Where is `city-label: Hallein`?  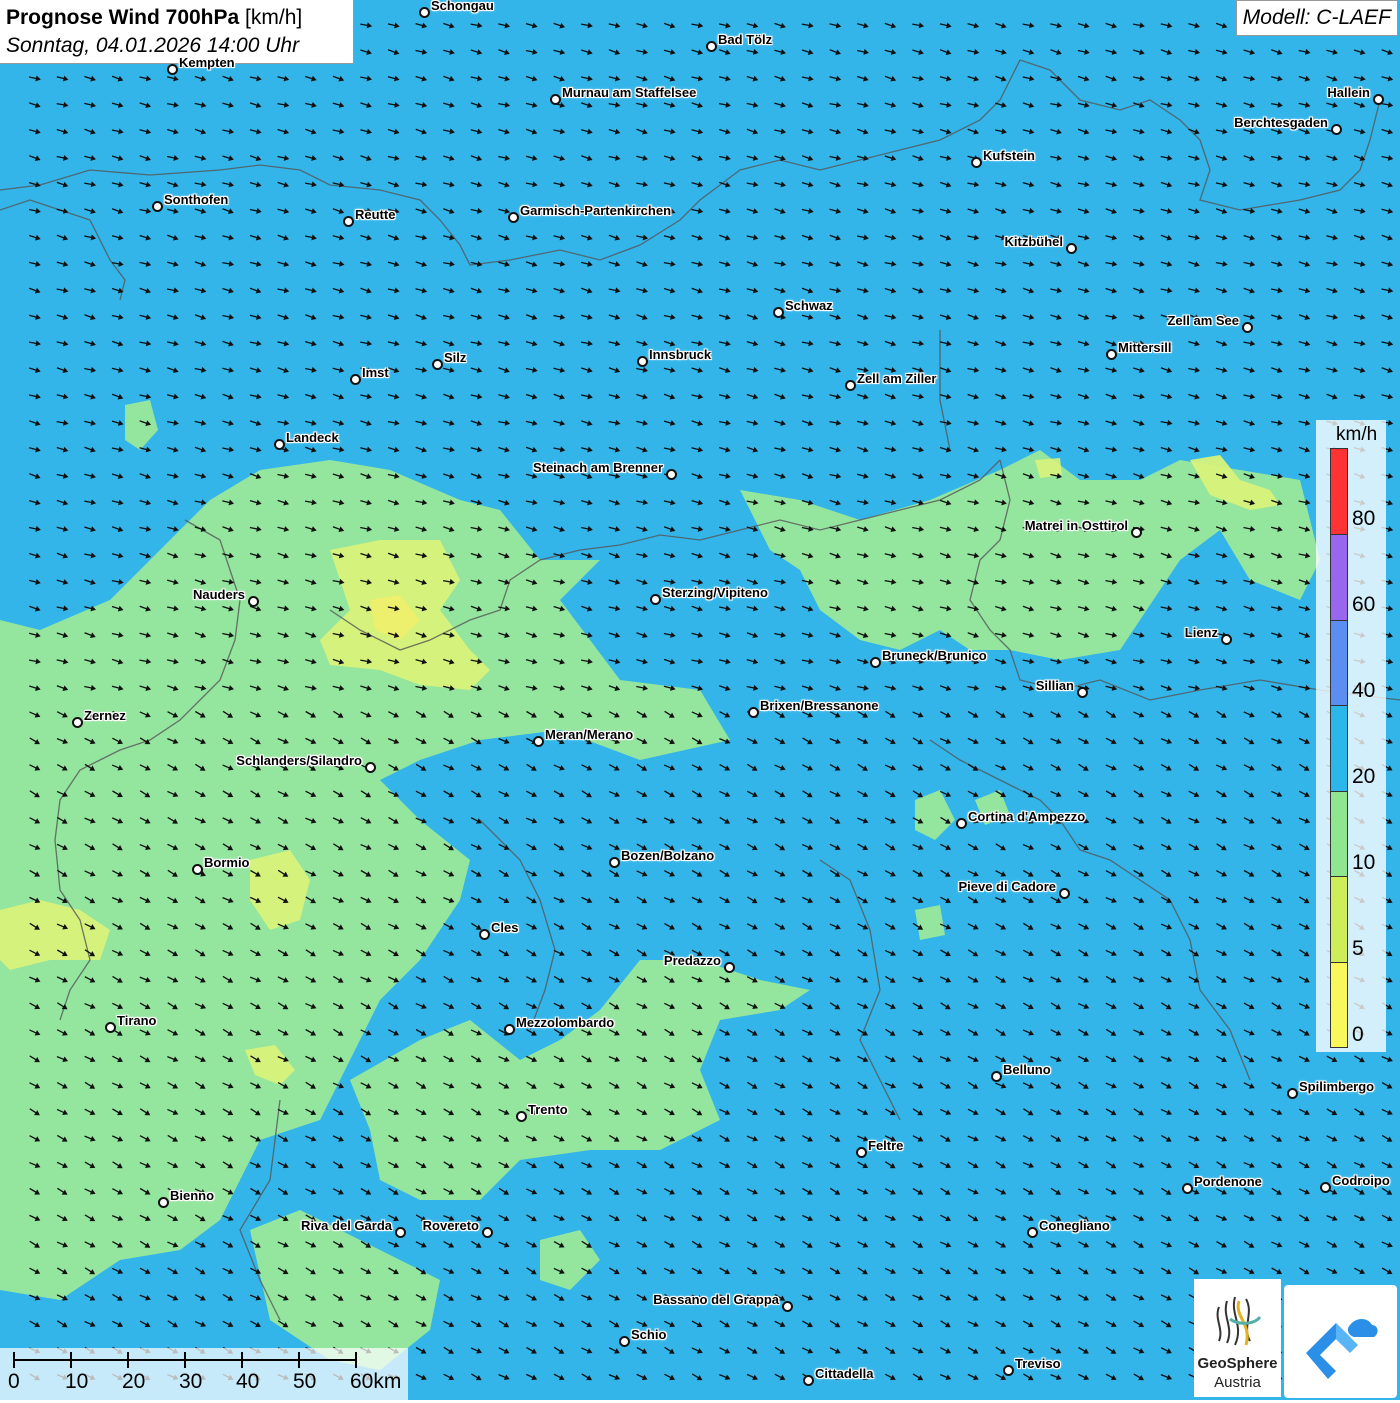
city-label: Hallein is located at coordinates (1348, 92).